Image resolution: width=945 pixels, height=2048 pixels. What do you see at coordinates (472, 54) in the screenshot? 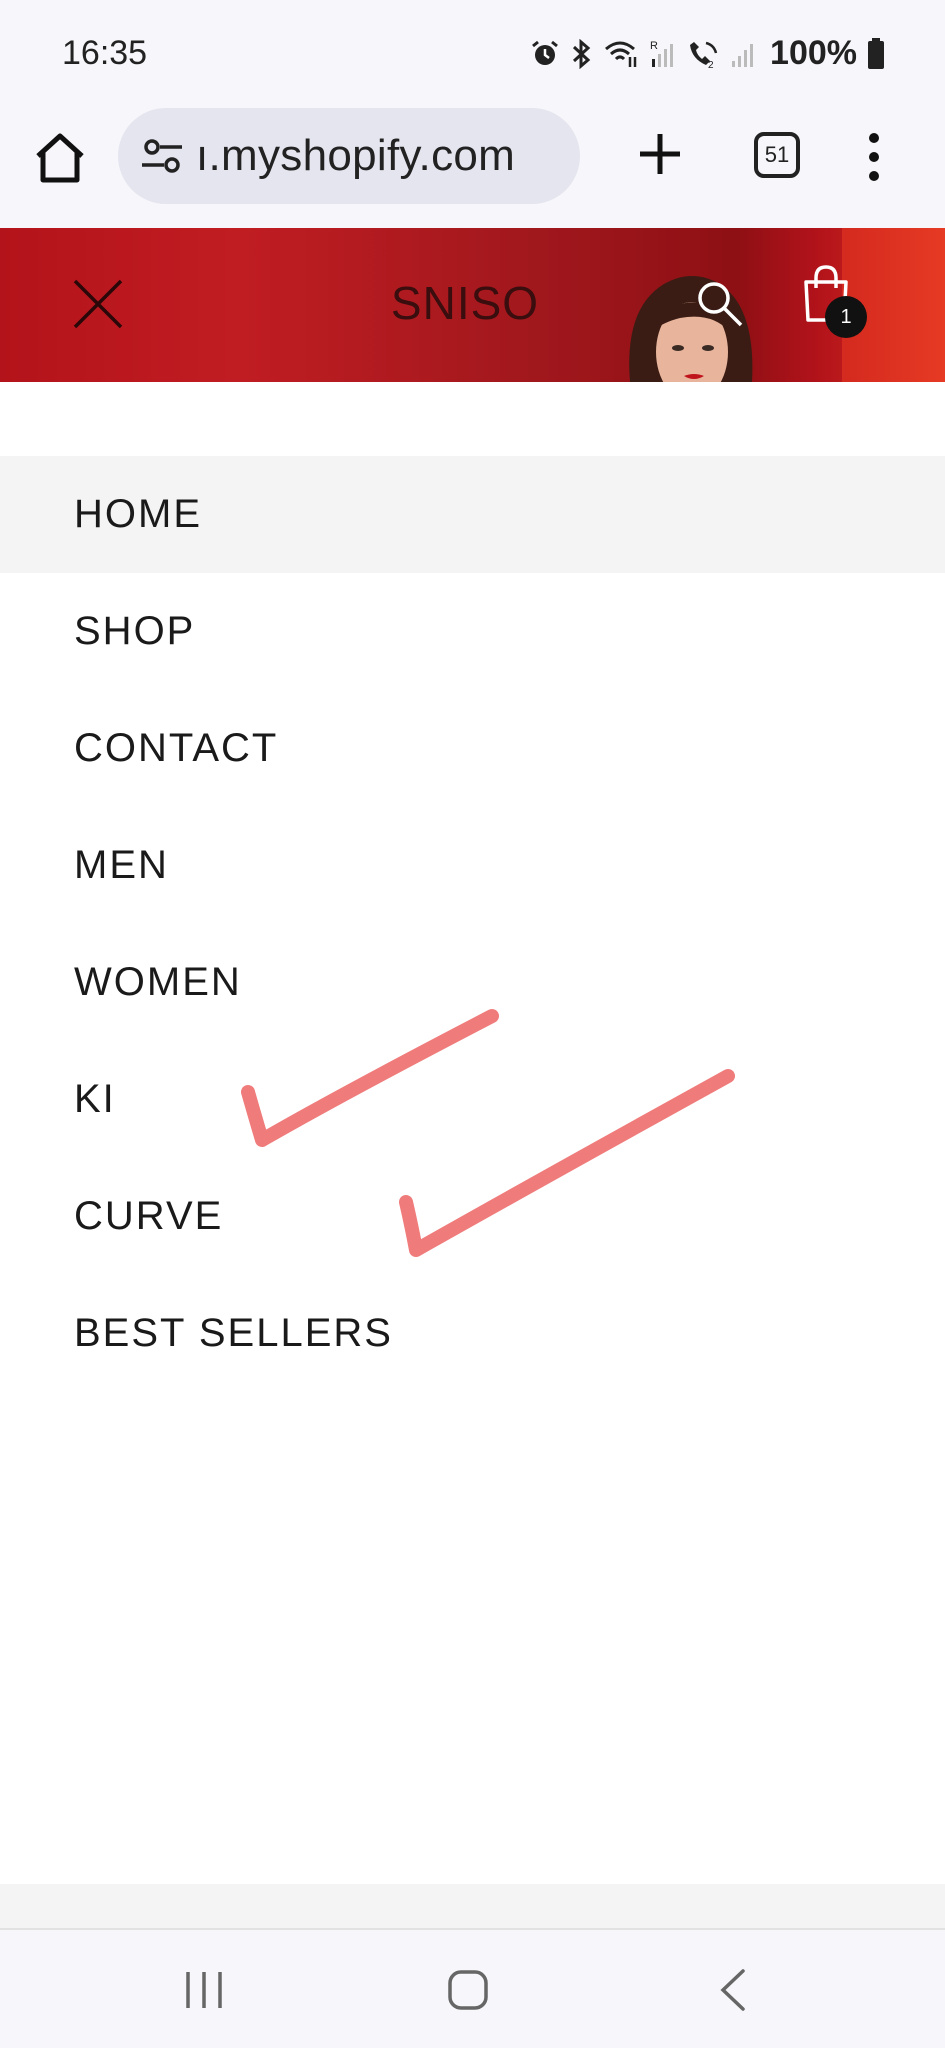
I see `status-bar: 16:35 R 2 100%` at bounding box center [472, 54].